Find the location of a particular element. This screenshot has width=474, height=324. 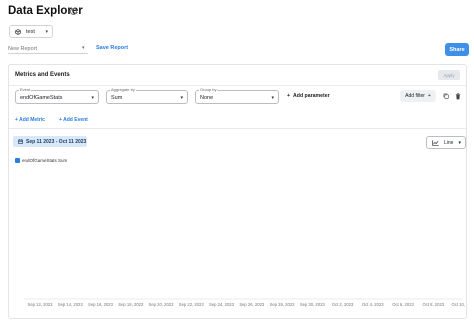

x-tick-label: Sep 16, 2023 is located at coordinates (101, 304).